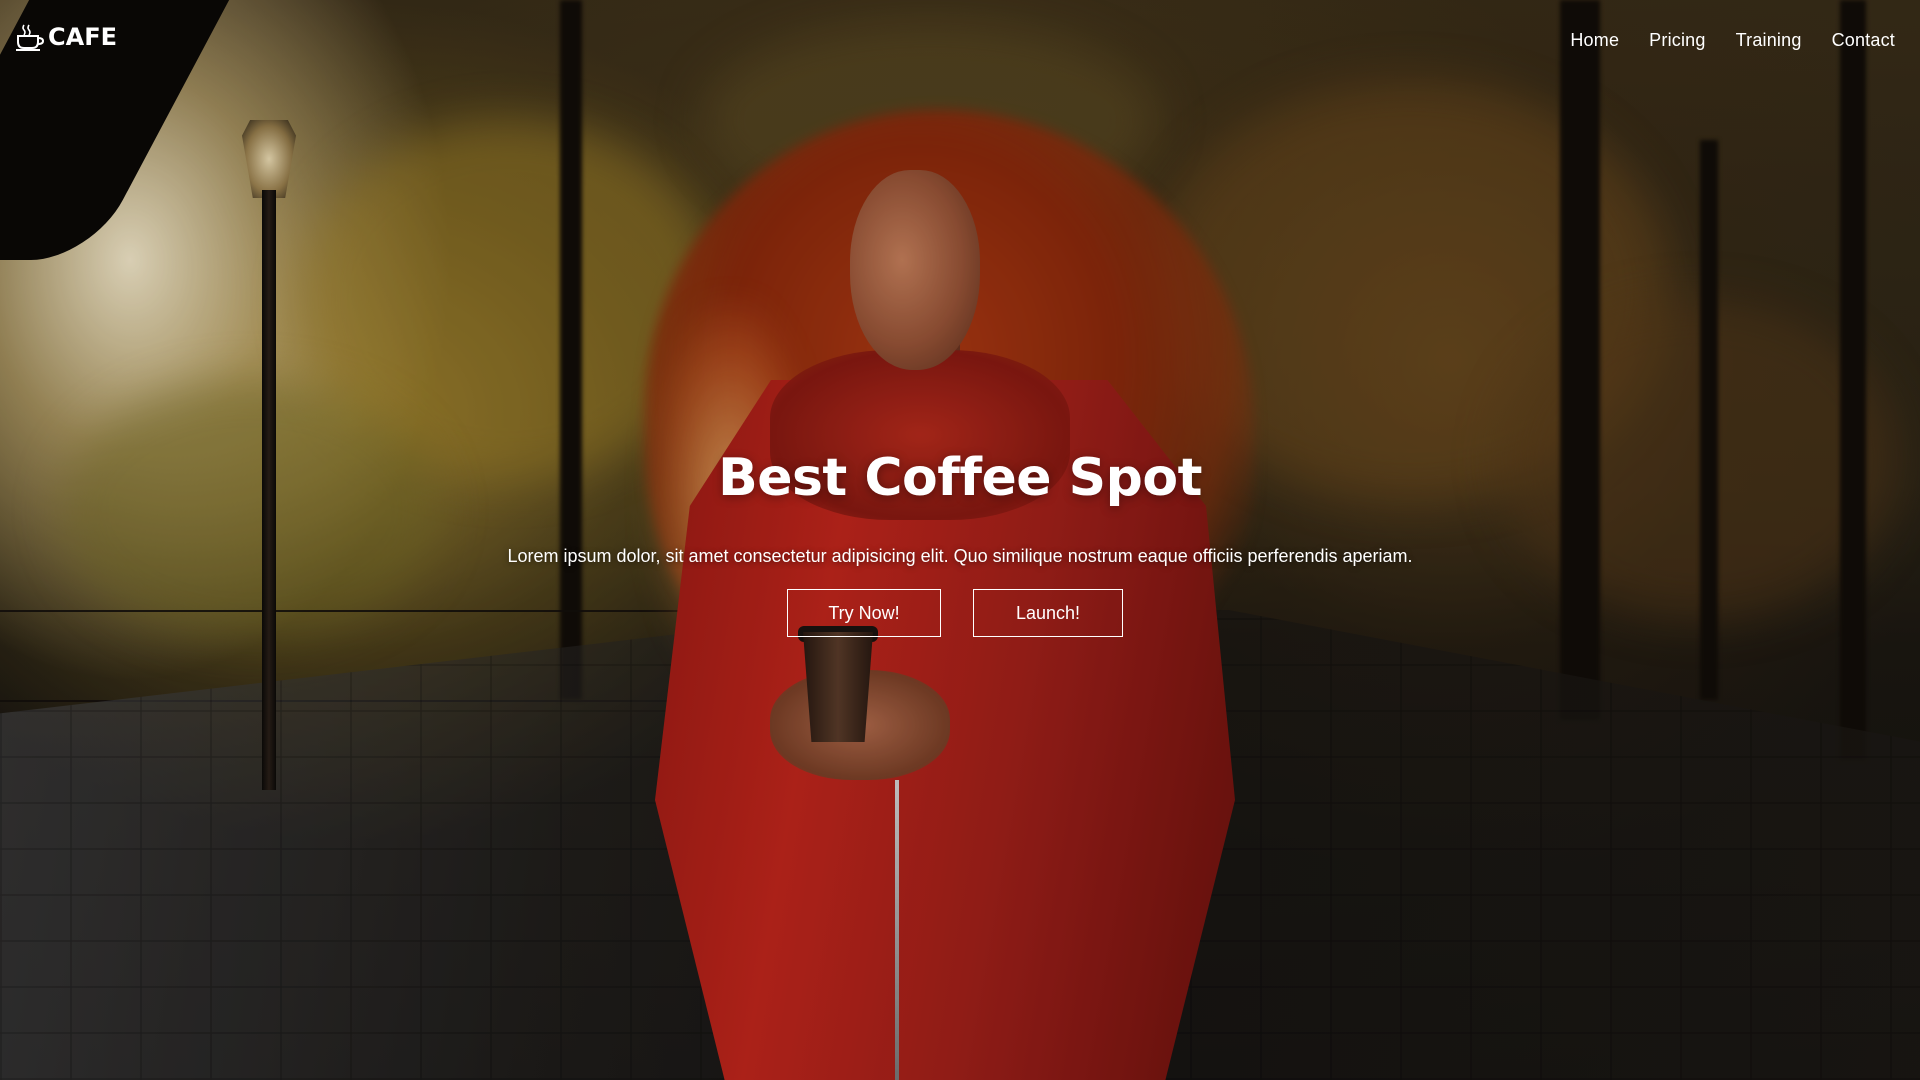 The height and width of the screenshot is (1080, 1920). What do you see at coordinates (960, 613) in the screenshot?
I see `hero-buttons: Try Now! Launch!` at bounding box center [960, 613].